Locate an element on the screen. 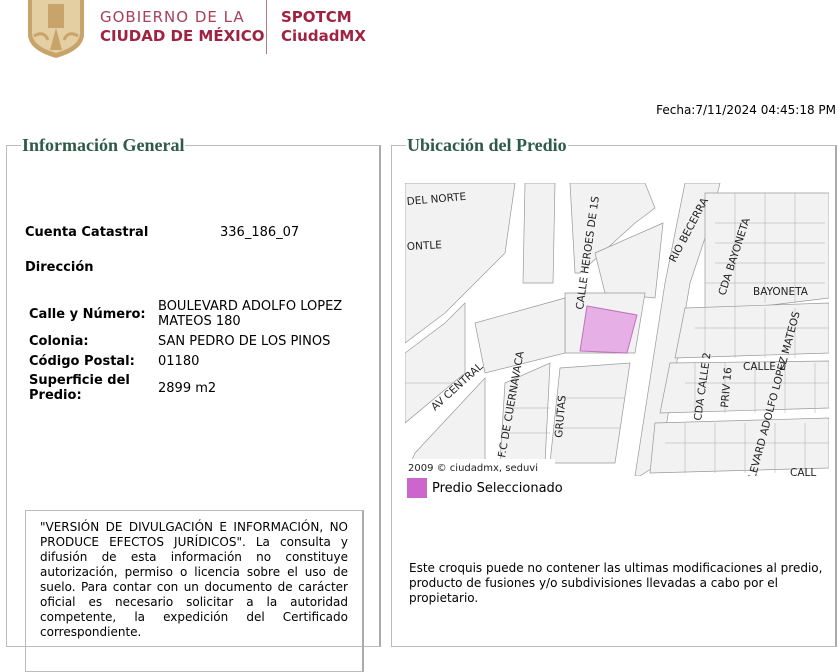  street-label: CALLE 2 is located at coordinates (764, 367).